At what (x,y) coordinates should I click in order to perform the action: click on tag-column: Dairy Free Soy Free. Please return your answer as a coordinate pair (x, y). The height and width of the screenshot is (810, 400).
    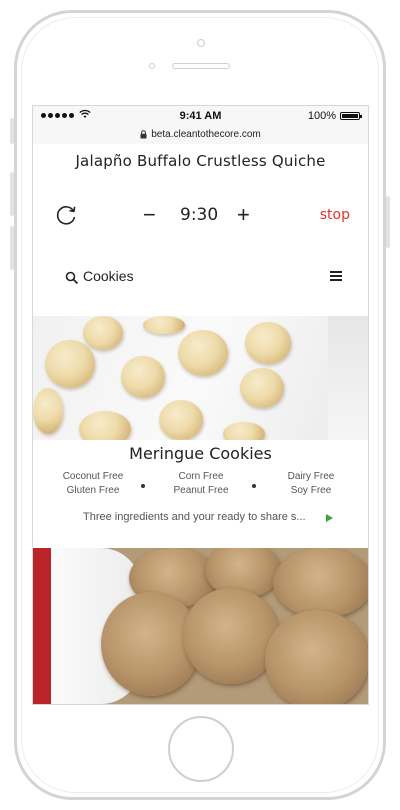
    Looking at the image, I should click on (311, 484).